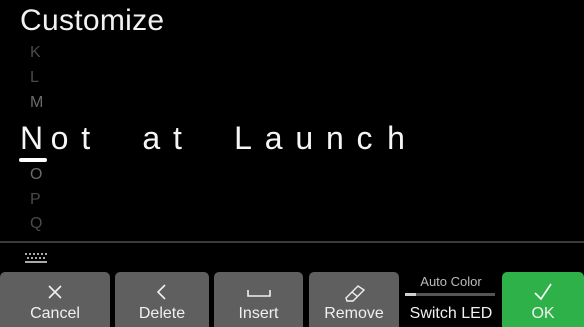  I want to click on name-char: u, so click(310, 138).